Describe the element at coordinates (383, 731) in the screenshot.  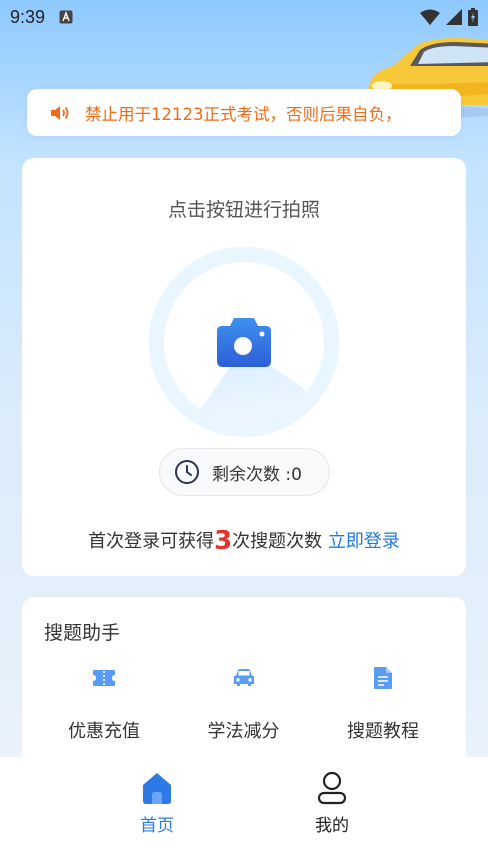
I see `assistant-item-label: 搜题教程` at that location.